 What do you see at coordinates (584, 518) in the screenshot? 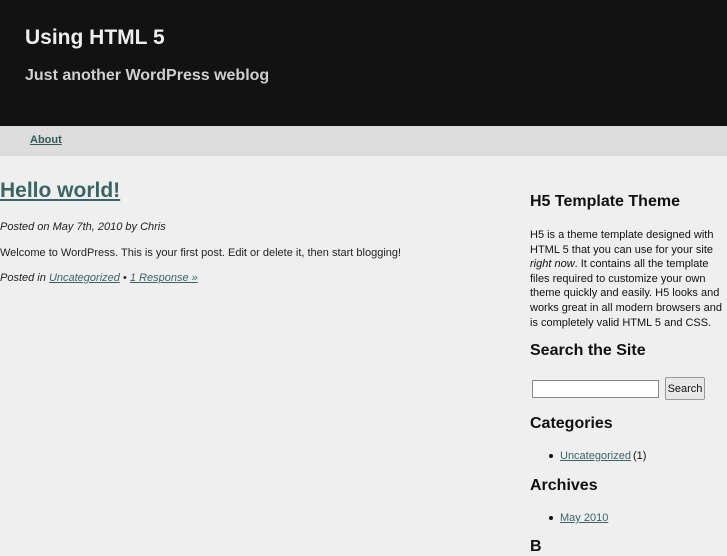
I see `archive-link-may-2010: May 2010` at bounding box center [584, 518].